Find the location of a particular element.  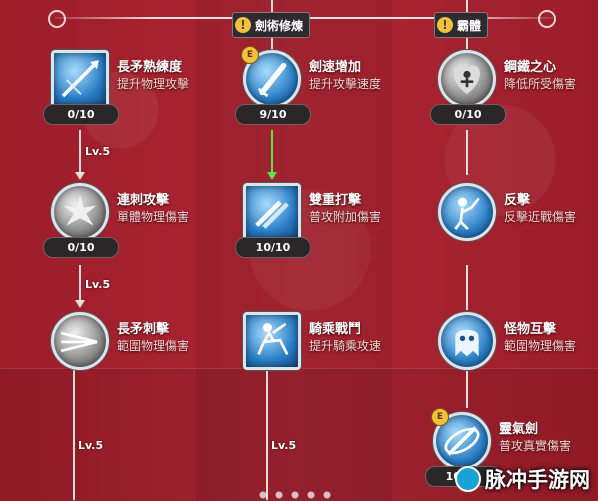

tree-header-label: 劍術修煉 is located at coordinates (279, 25).